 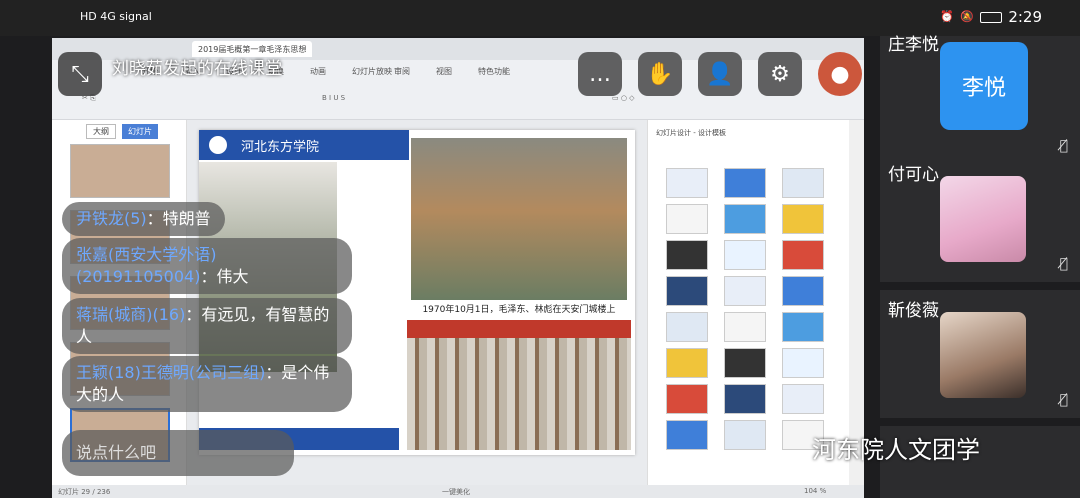 I want to click on menu-item: 特色功能, so click(x=494, y=71).